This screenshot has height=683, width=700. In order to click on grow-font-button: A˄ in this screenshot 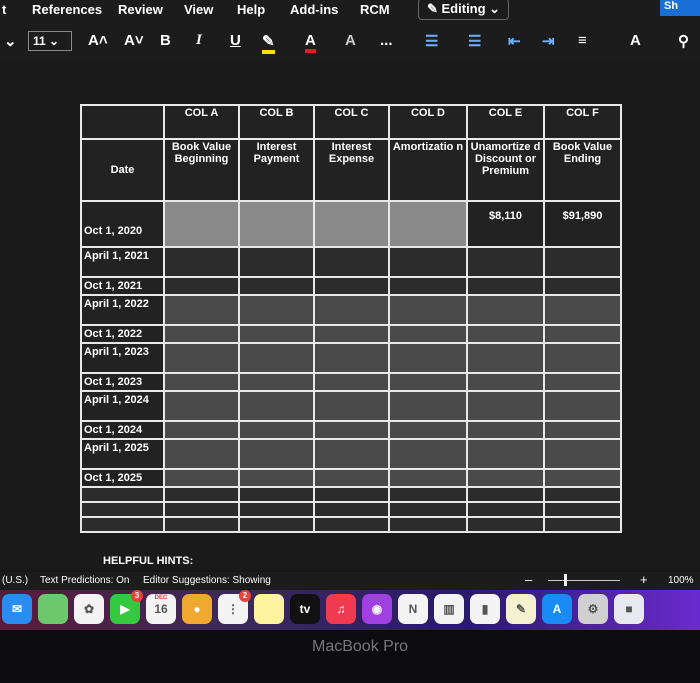, I will do `click(98, 40)`.